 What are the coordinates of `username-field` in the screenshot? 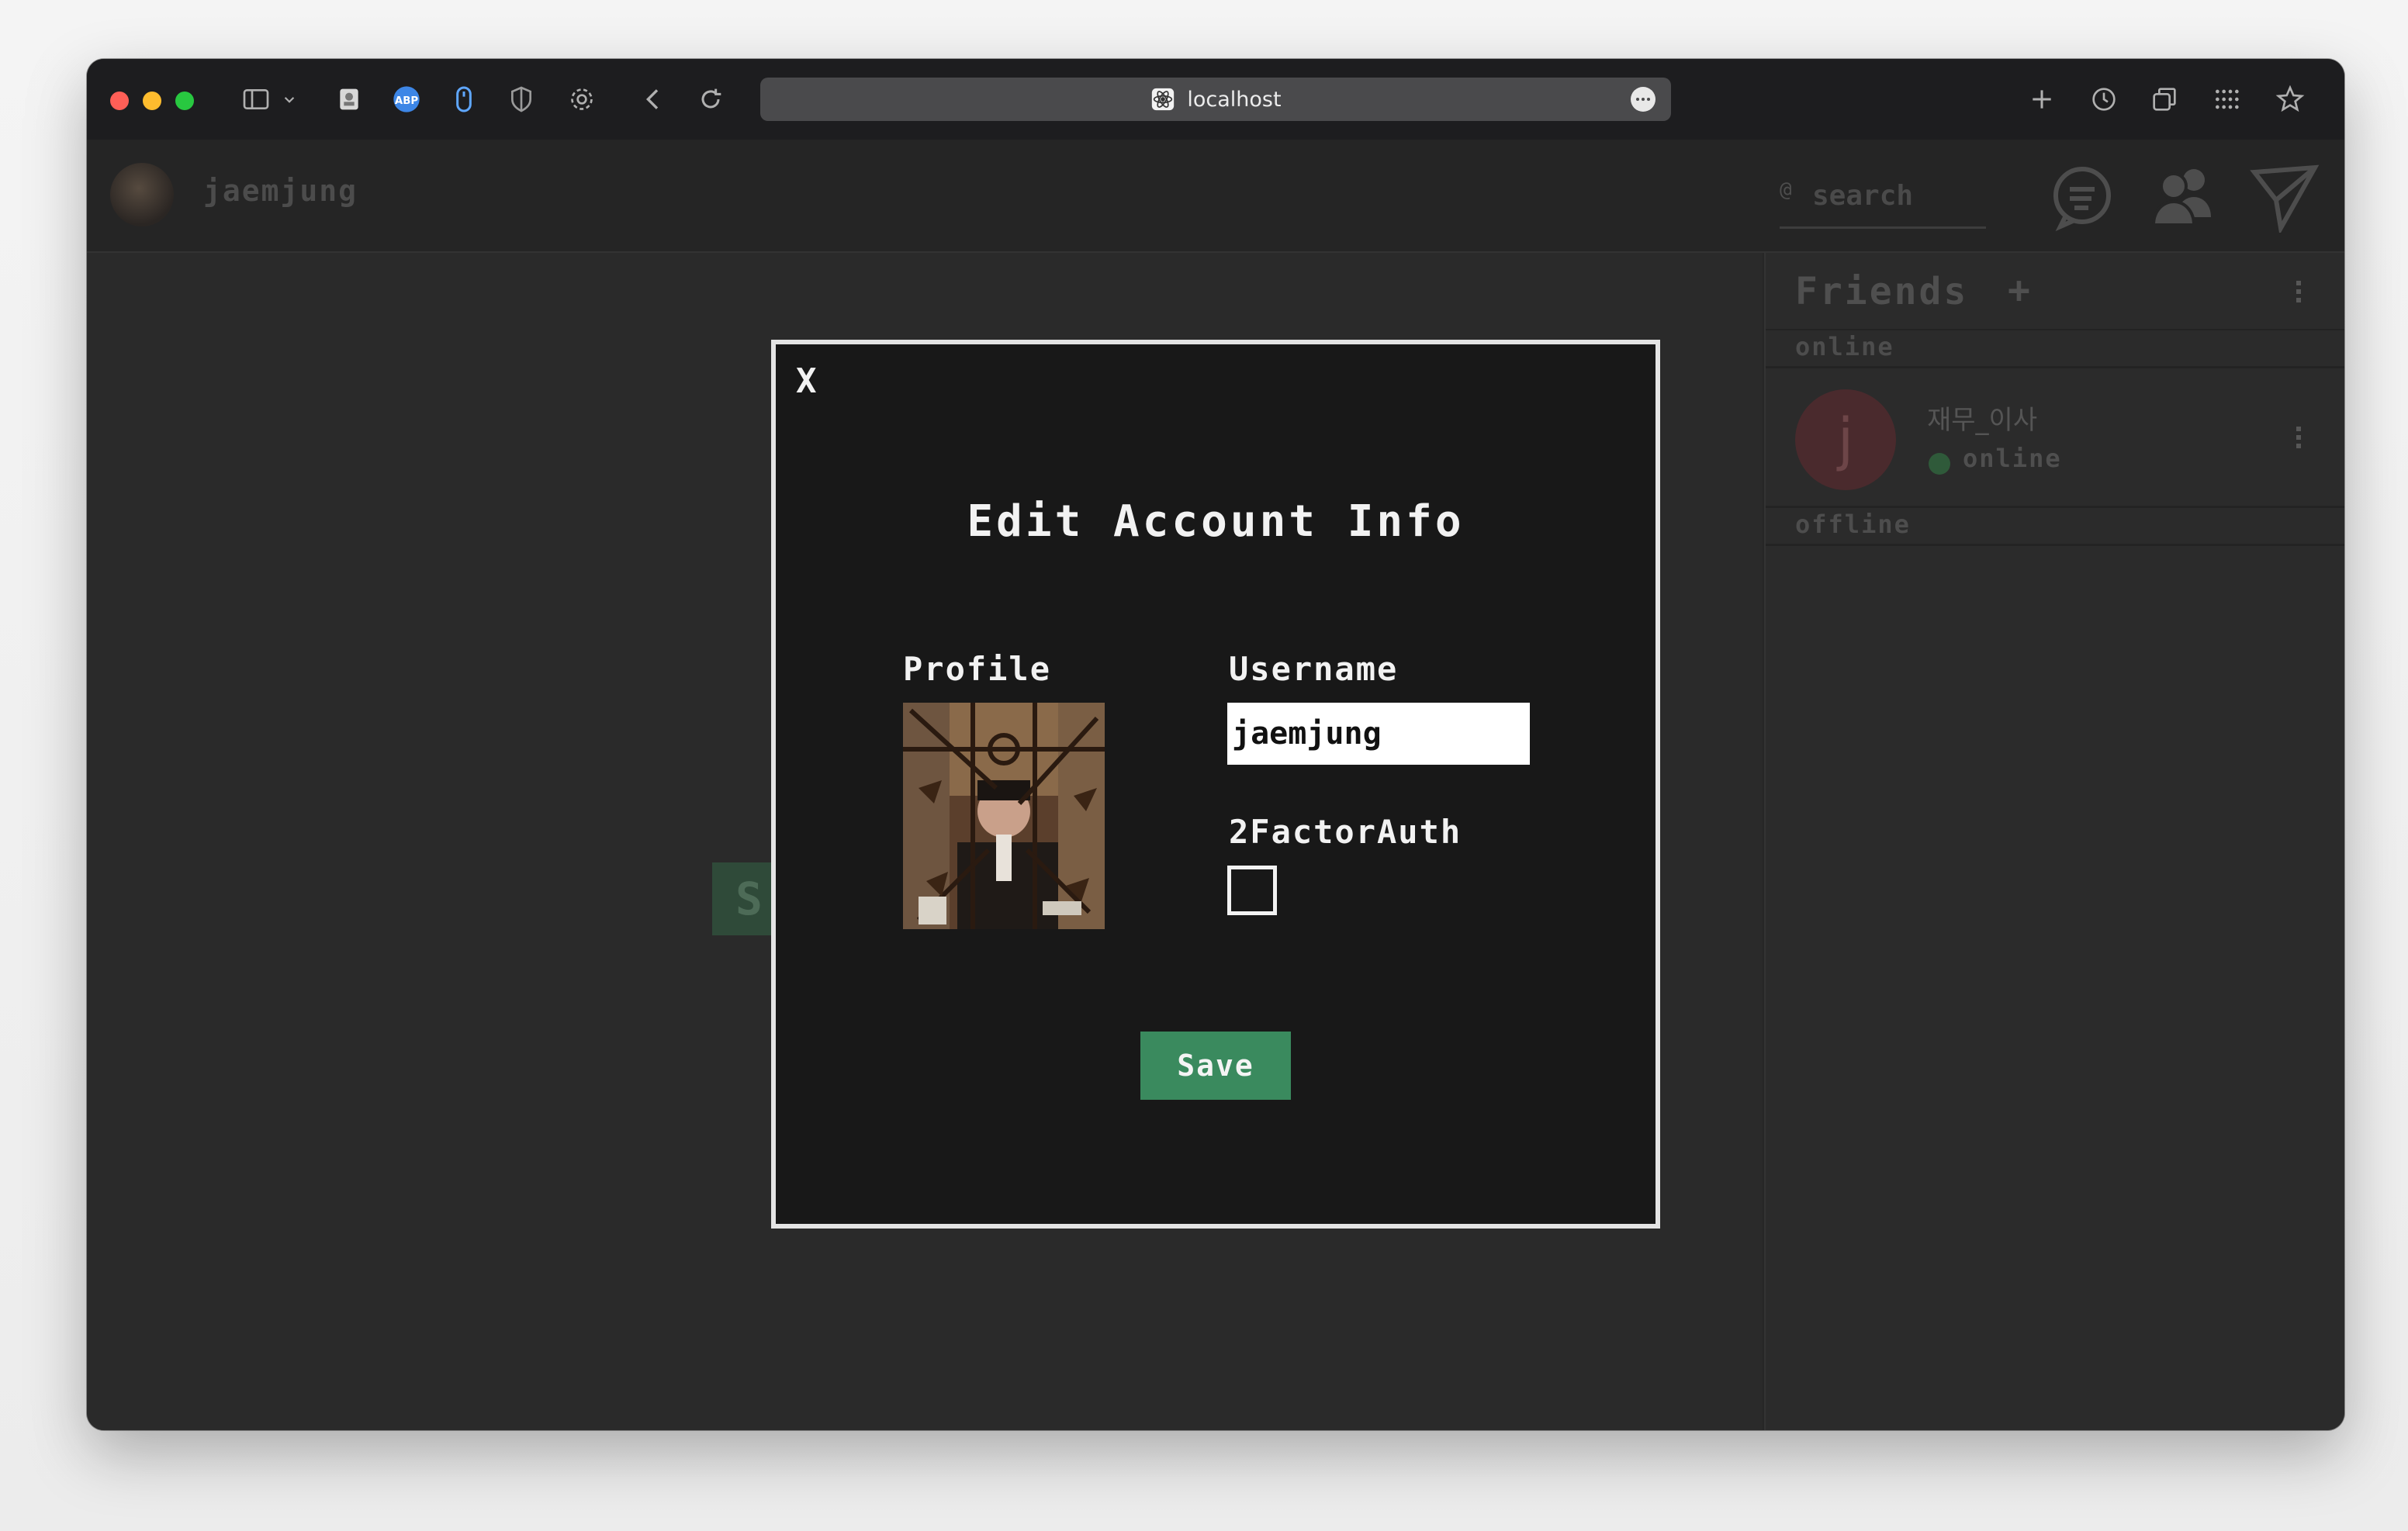 It's located at (1378, 734).